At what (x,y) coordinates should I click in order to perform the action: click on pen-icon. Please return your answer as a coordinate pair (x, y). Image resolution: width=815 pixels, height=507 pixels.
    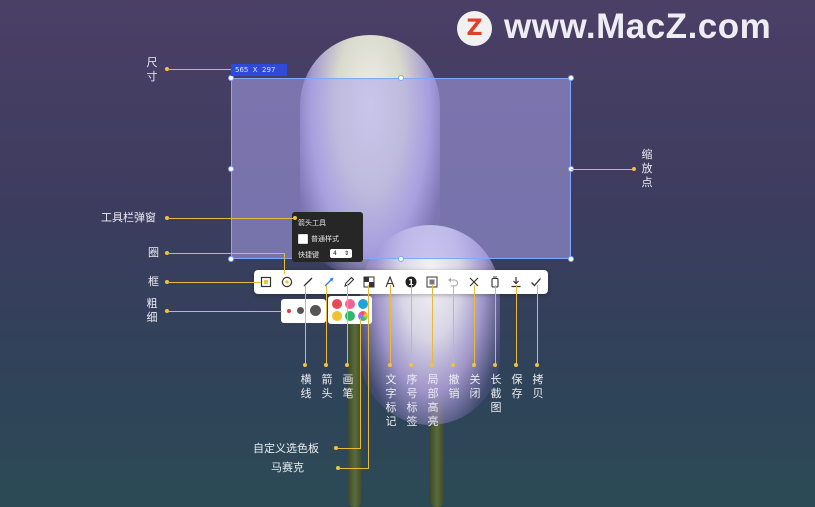
    Looking at the image, I should click on (349, 282).